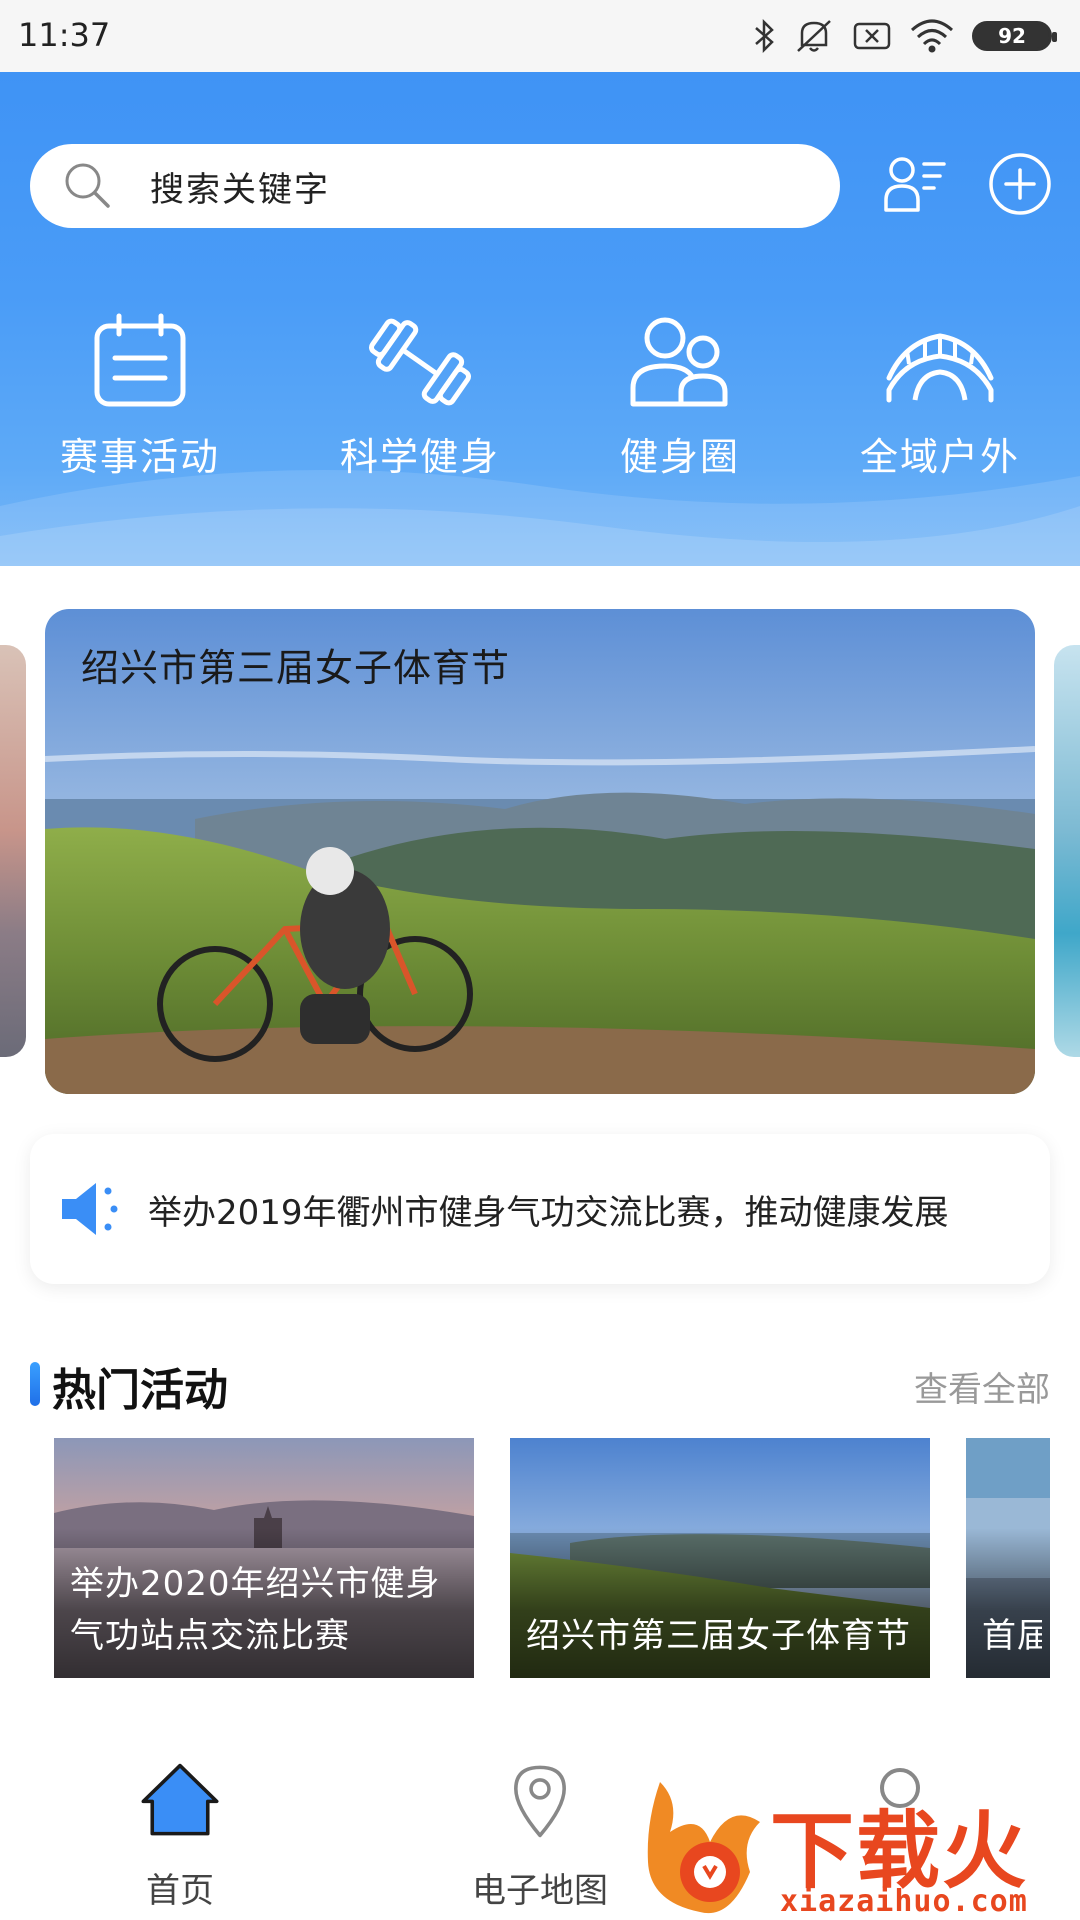  What do you see at coordinates (764, 36) in the screenshot?
I see `bluetooth-icon` at bounding box center [764, 36].